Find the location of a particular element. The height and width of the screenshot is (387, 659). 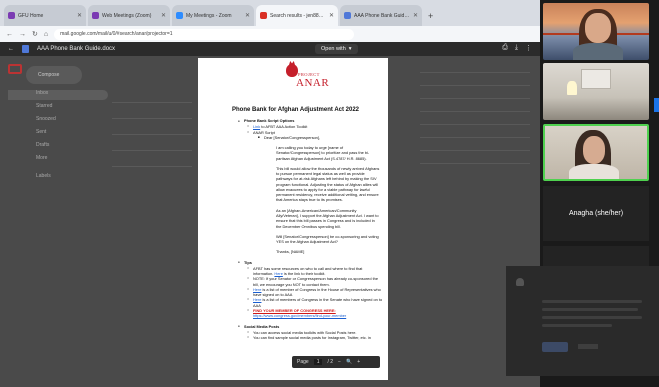

section-heading: Social Media Posts is located at coordinates (310, 326).